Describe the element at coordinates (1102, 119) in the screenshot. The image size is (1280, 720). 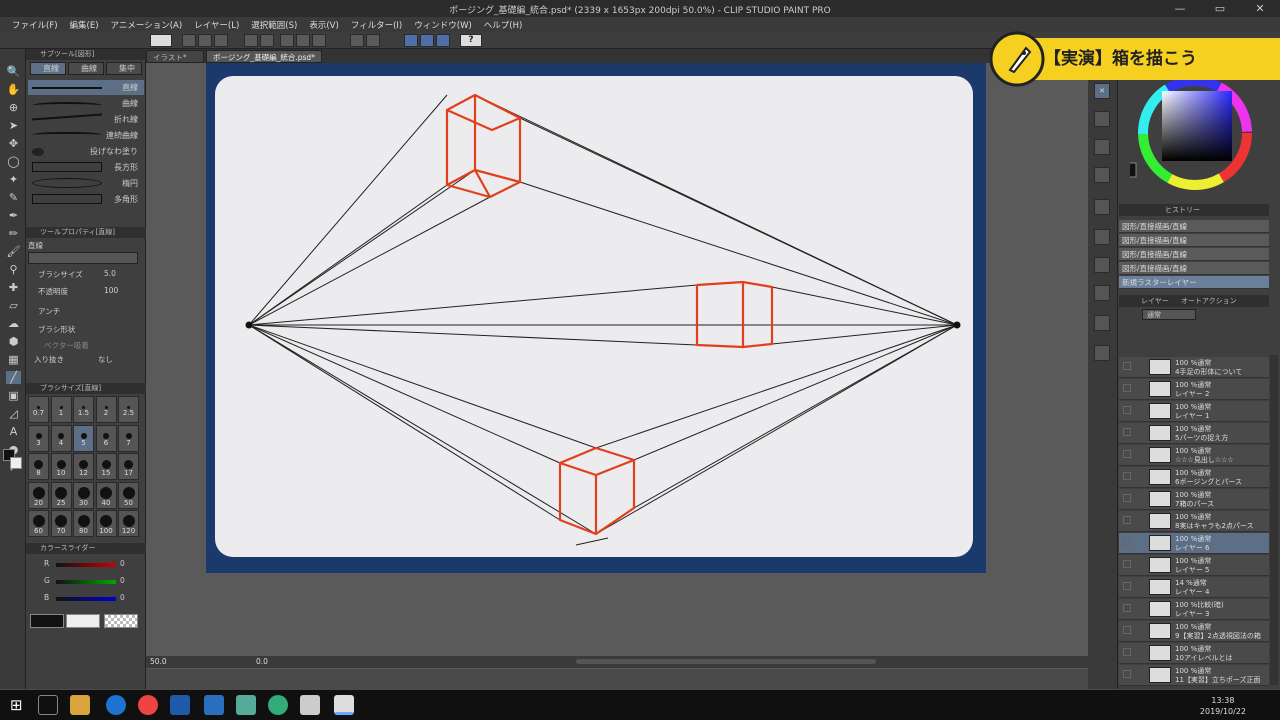
I see `navigator-icon` at that location.